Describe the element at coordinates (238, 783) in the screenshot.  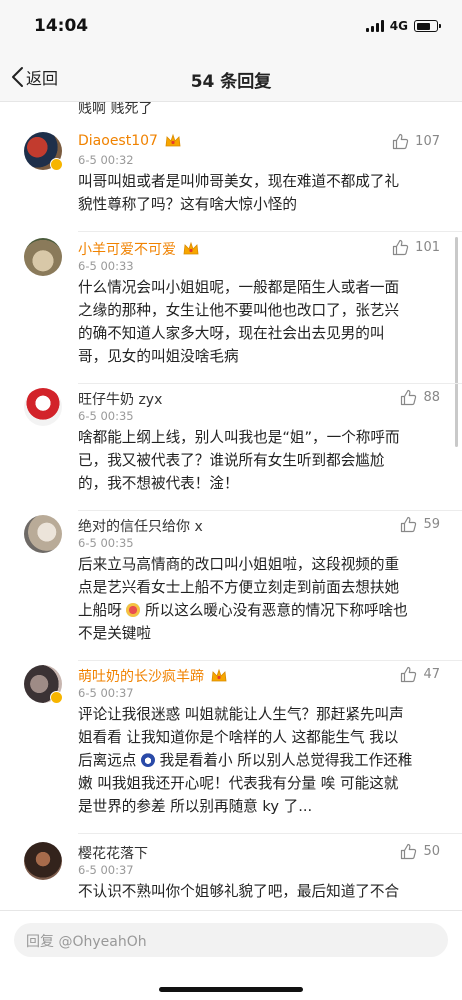
I see `comment-line: 嫩 叫我姐我还开心呢！代表我有分量 唉 可能这就` at that location.